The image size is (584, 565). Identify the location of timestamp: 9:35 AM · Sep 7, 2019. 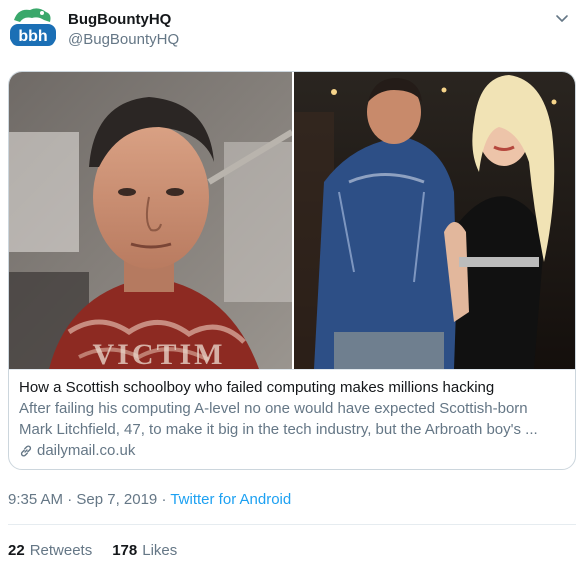
(82, 499).